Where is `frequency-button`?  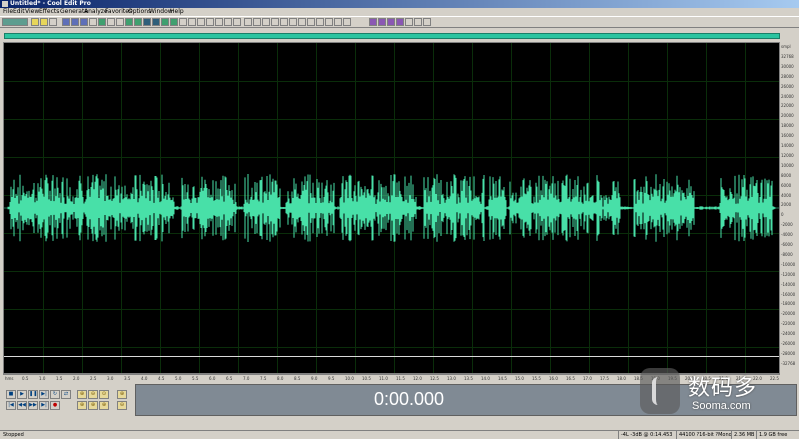
frequency-button is located at coordinates (302, 22).